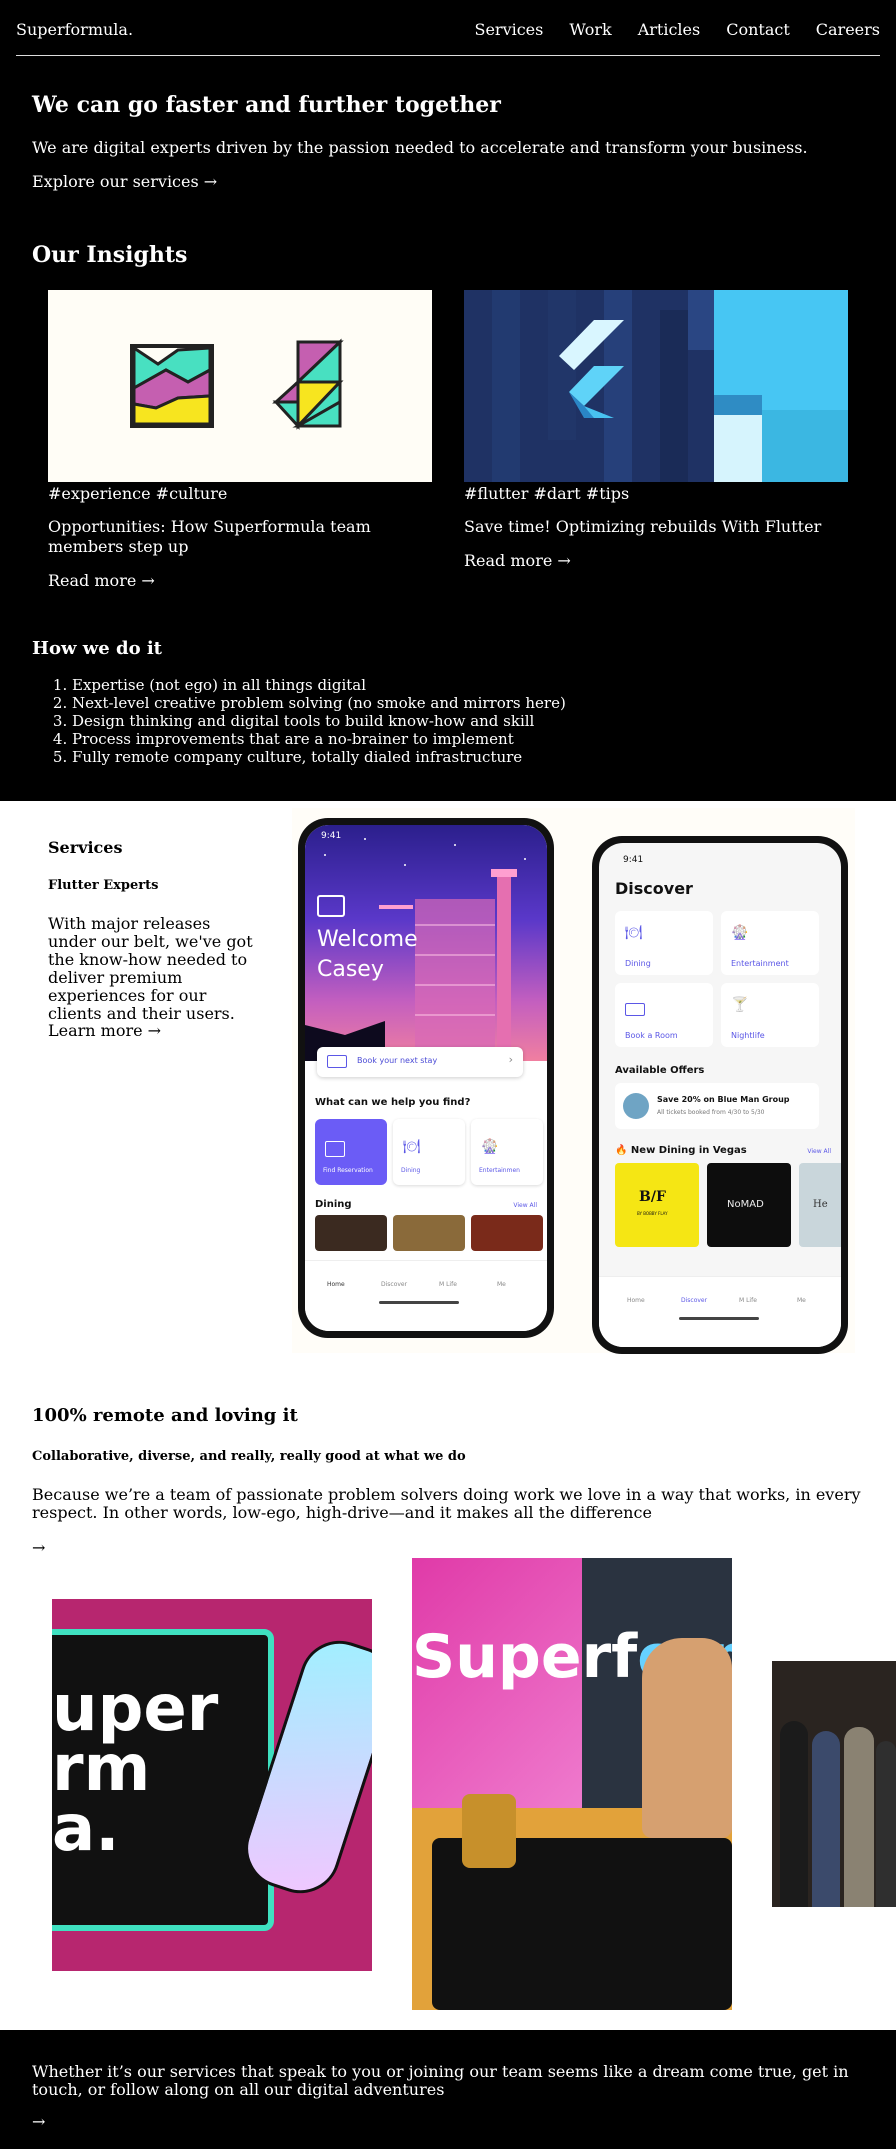 The width and height of the screenshot is (896, 2149). I want to click on chevron-right-icon: ›, so click(510, 1059).